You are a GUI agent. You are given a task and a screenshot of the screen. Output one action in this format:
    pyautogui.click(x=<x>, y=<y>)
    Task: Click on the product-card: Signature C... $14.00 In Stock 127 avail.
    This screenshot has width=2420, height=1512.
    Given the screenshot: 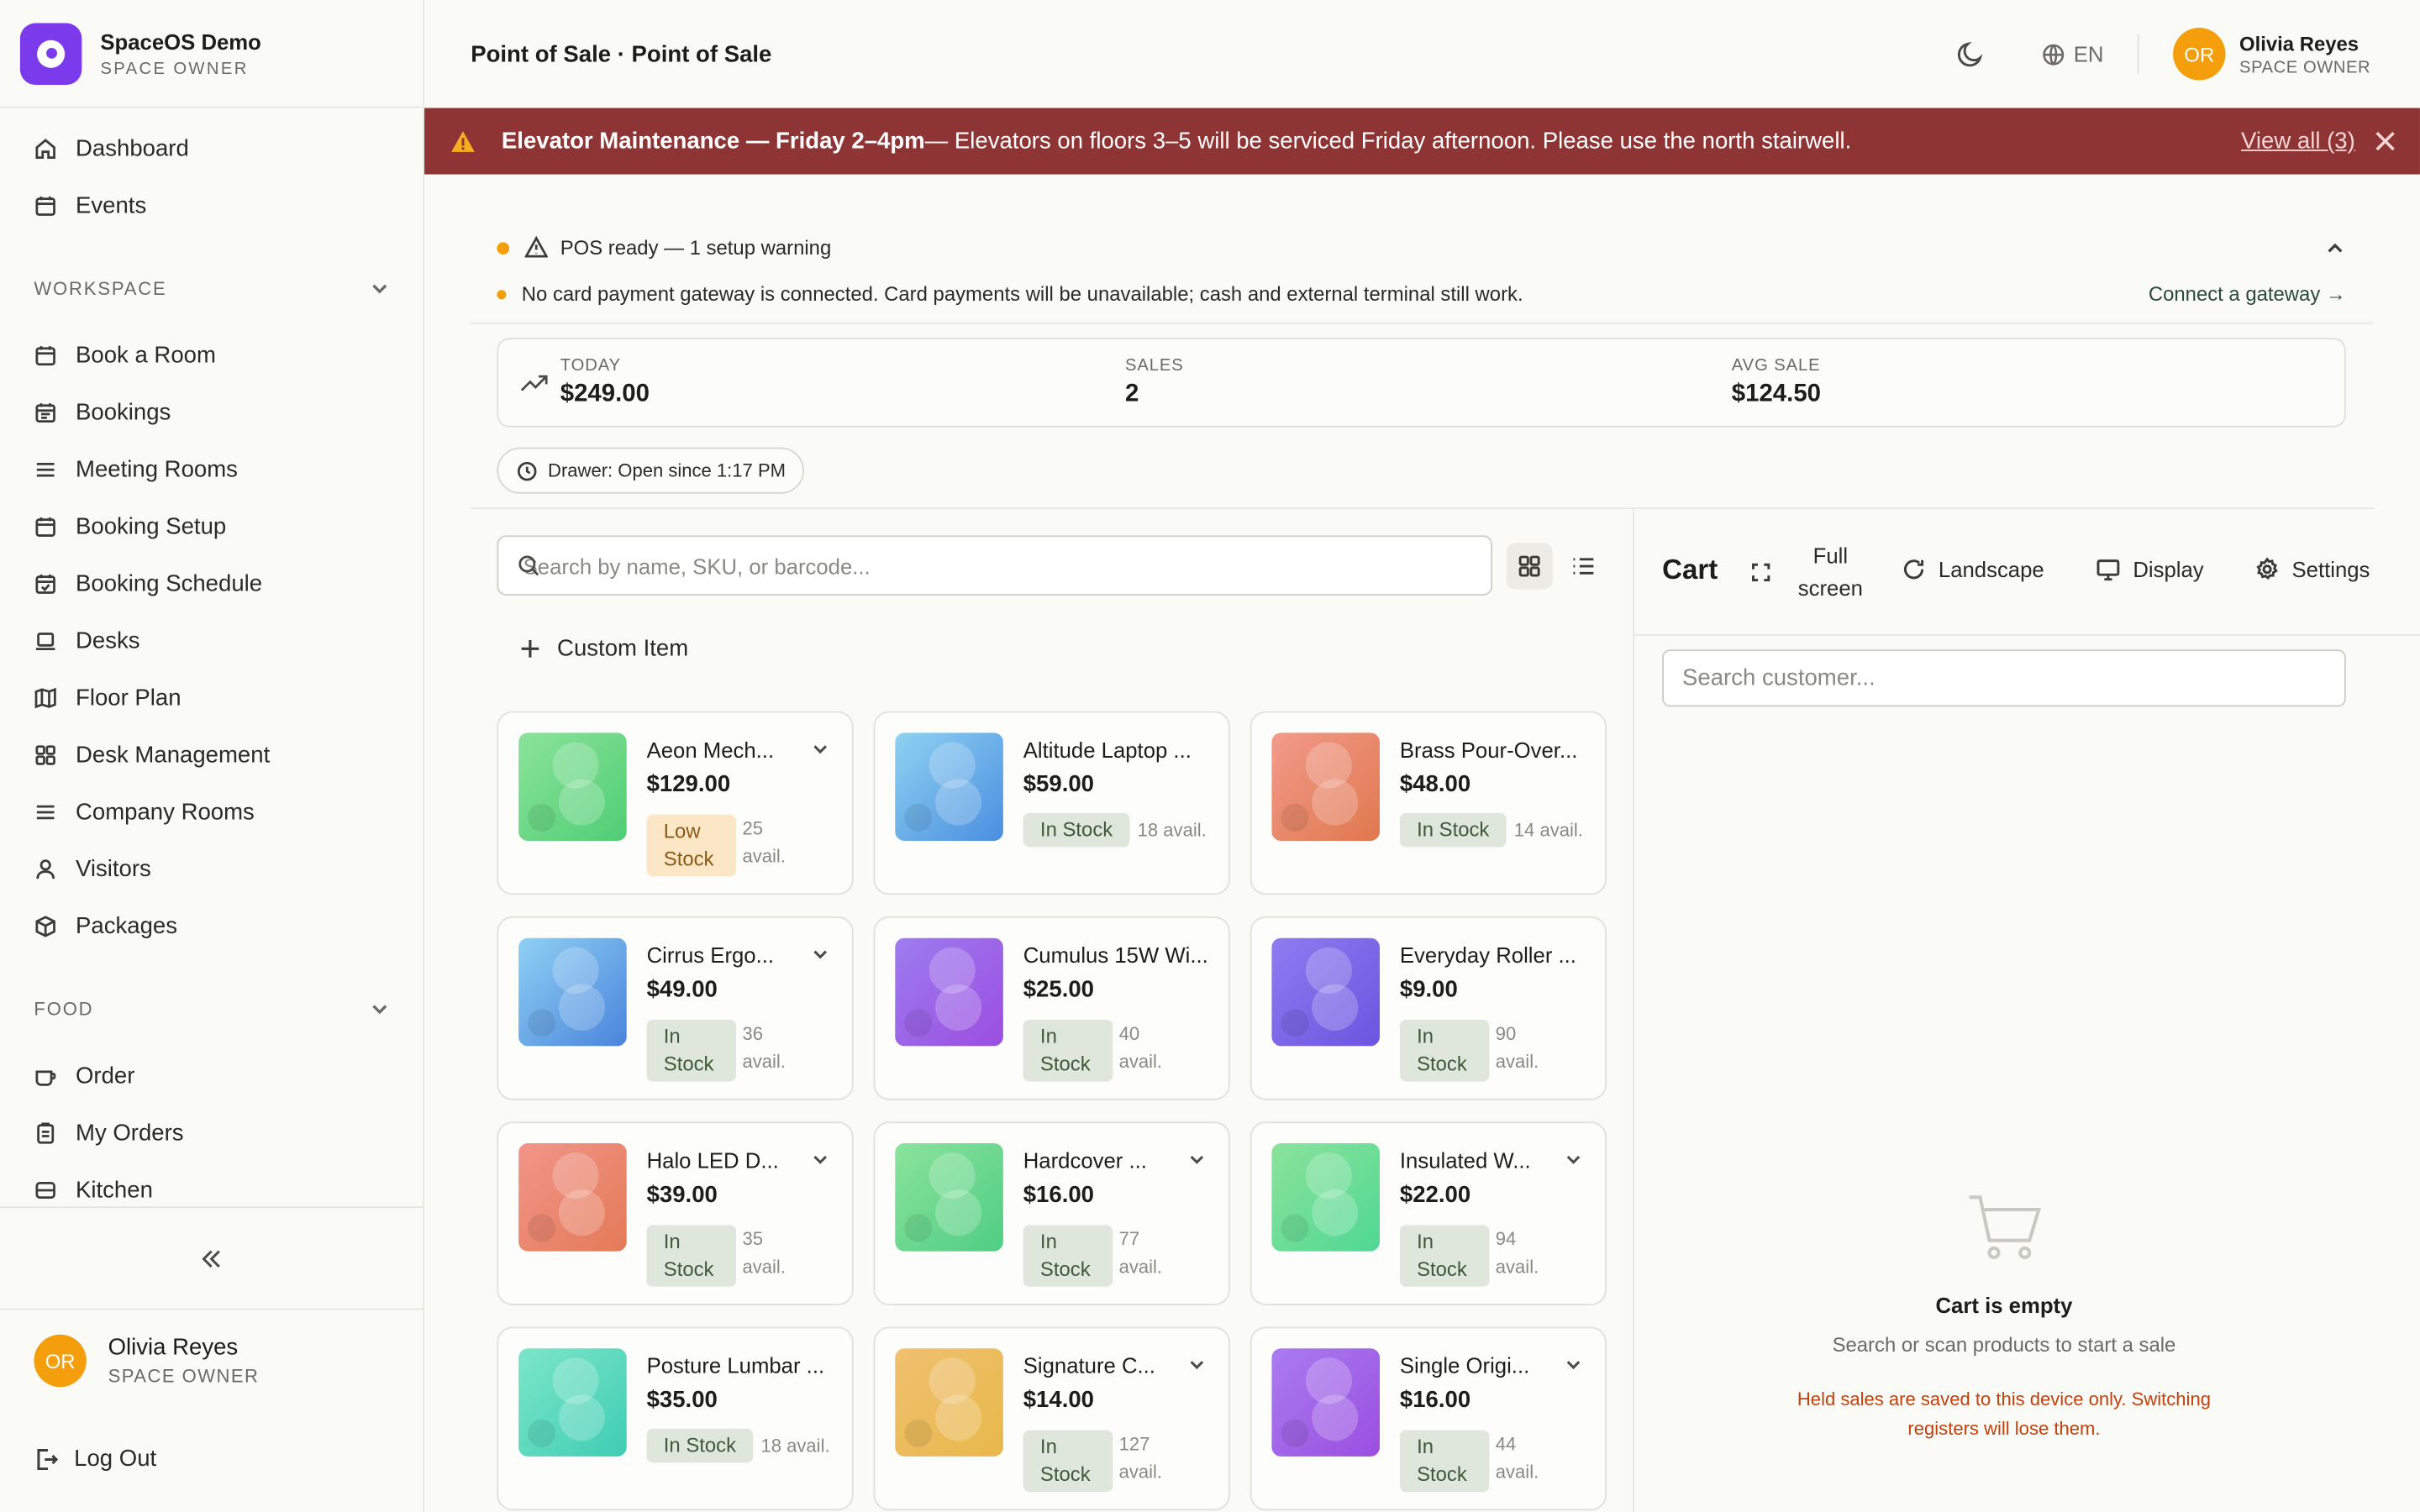 What is the action you would take?
    pyautogui.click(x=1051, y=1418)
    